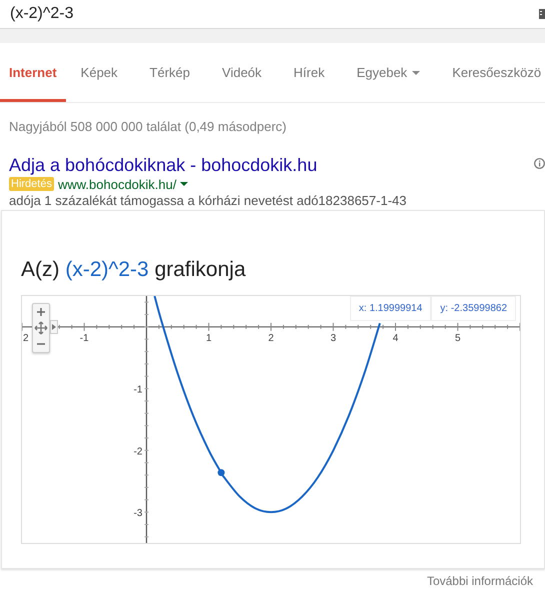  I want to click on axis-tick-label: -3, so click(138, 514).